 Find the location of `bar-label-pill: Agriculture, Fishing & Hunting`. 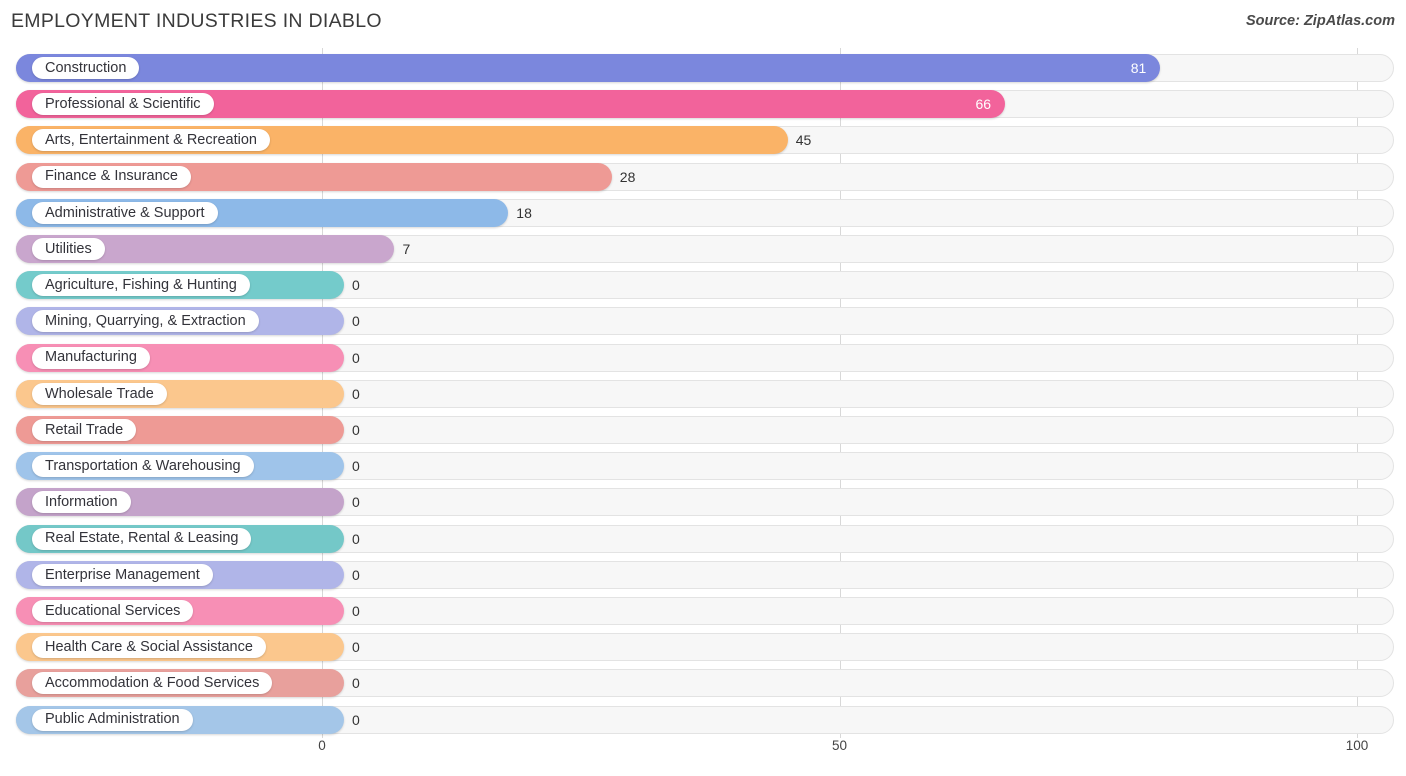

bar-label-pill: Agriculture, Fishing & Hunting is located at coordinates (141, 285).